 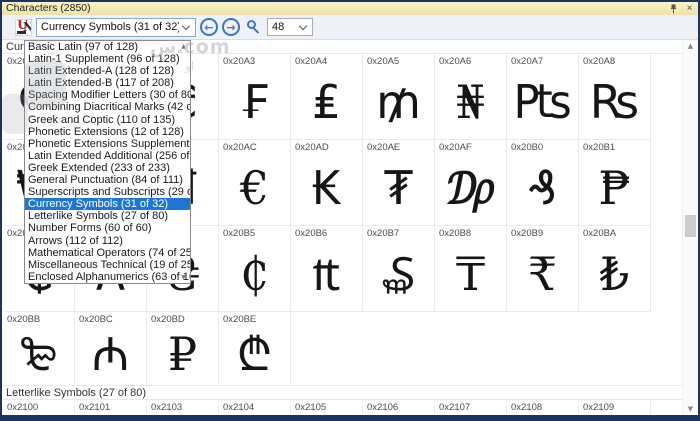 I want to click on char-cell: 0x20B9 ₹, so click(x=543, y=269).